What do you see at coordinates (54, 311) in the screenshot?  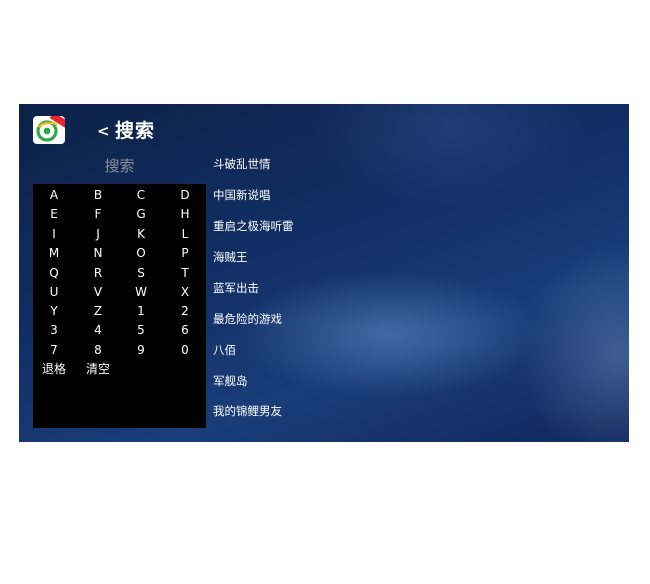 I see `key-y: Y` at bounding box center [54, 311].